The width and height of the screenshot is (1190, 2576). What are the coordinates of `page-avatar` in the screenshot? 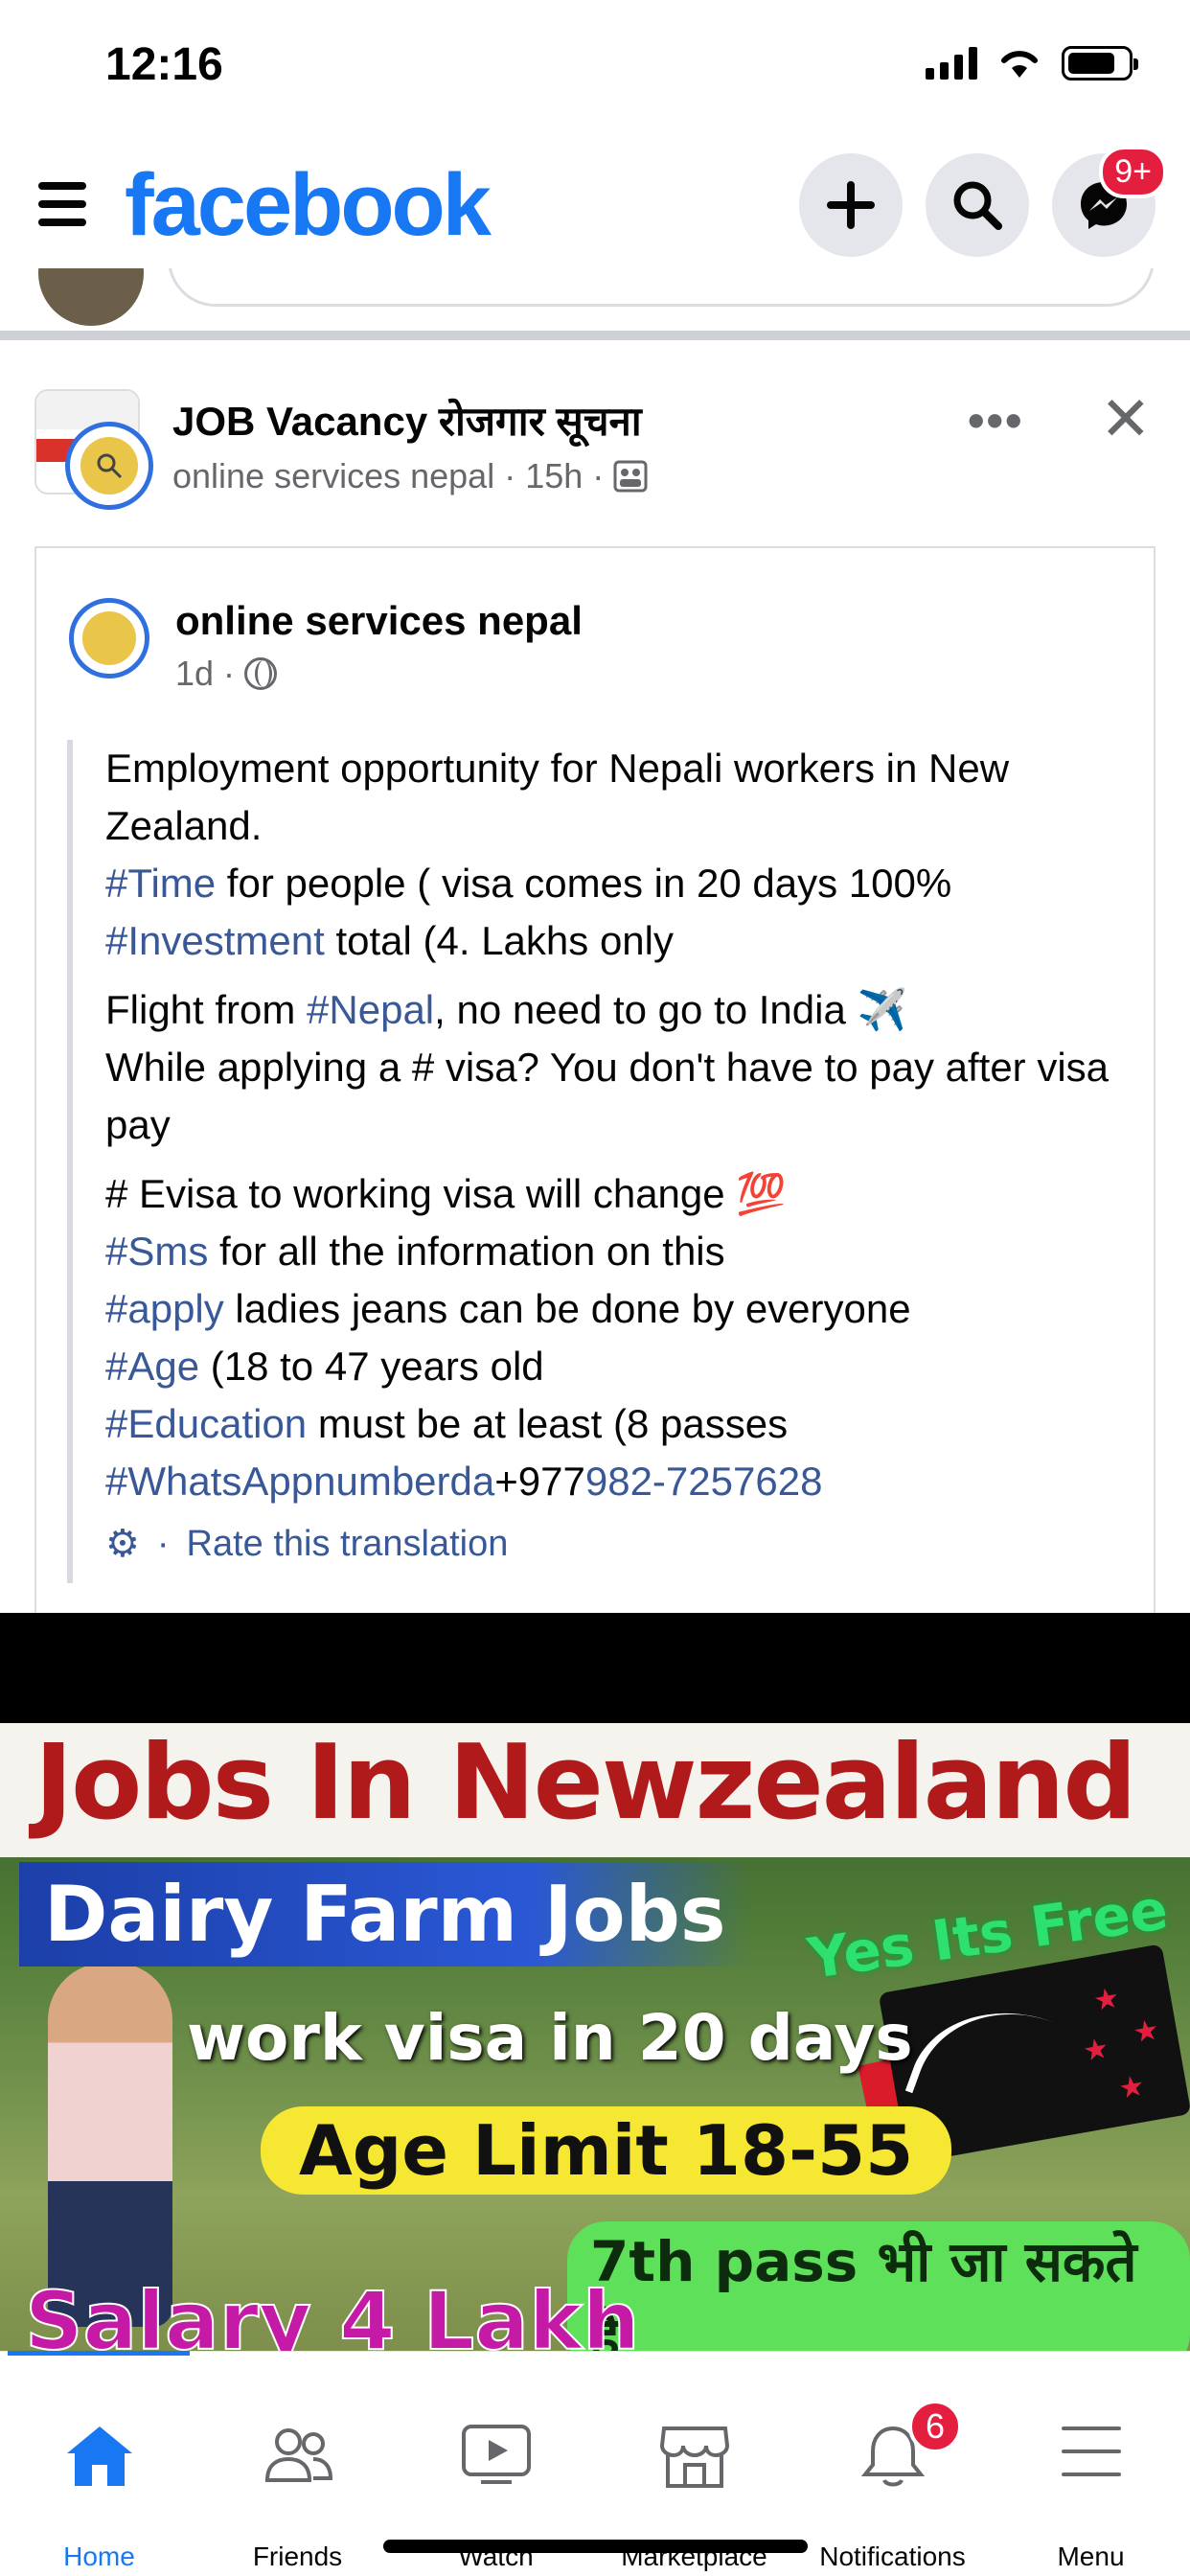 It's located at (109, 466).